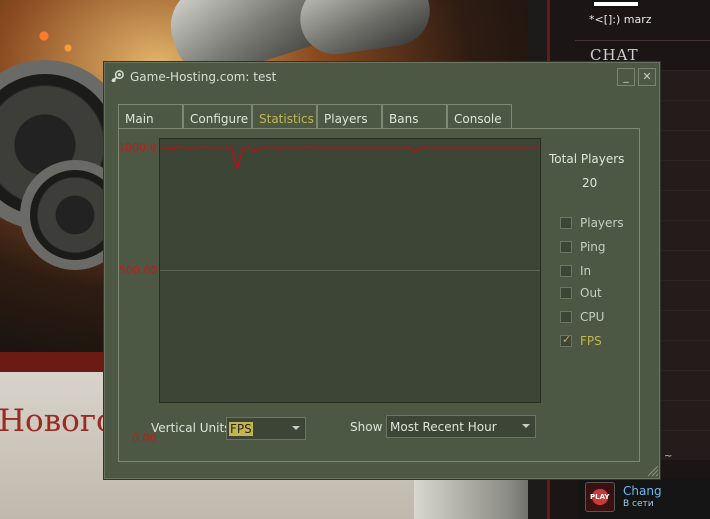 The width and height of the screenshot is (710, 519). Describe the element at coordinates (443, 427) in the screenshot. I see `time-range-value: Most Recent Hour` at that location.